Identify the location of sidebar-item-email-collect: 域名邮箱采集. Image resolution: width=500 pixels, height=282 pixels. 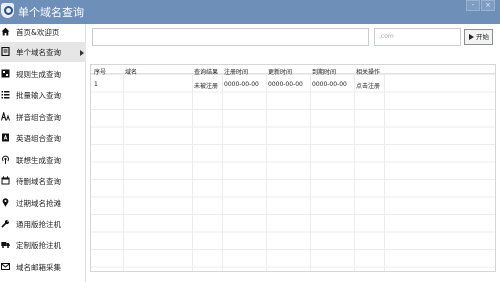
(43, 267).